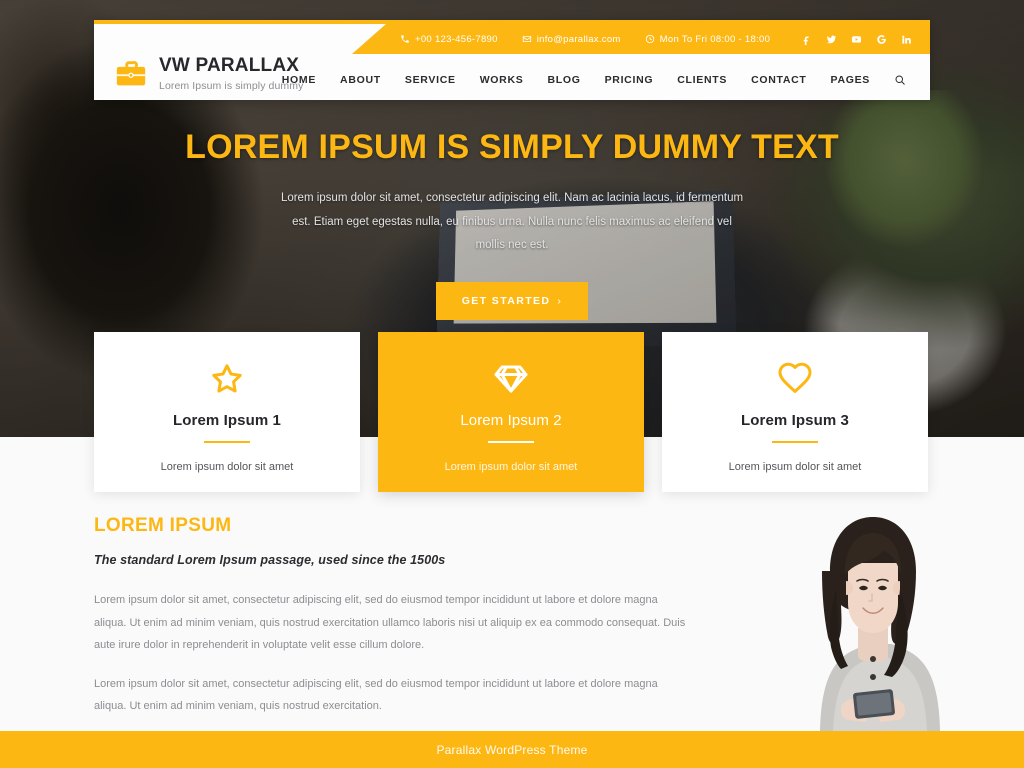 This screenshot has width=1024, height=768. What do you see at coordinates (512, 147) in the screenshot?
I see `page-title: LOREM IPSUM IS SIMPLY DUMMY TEXT` at bounding box center [512, 147].